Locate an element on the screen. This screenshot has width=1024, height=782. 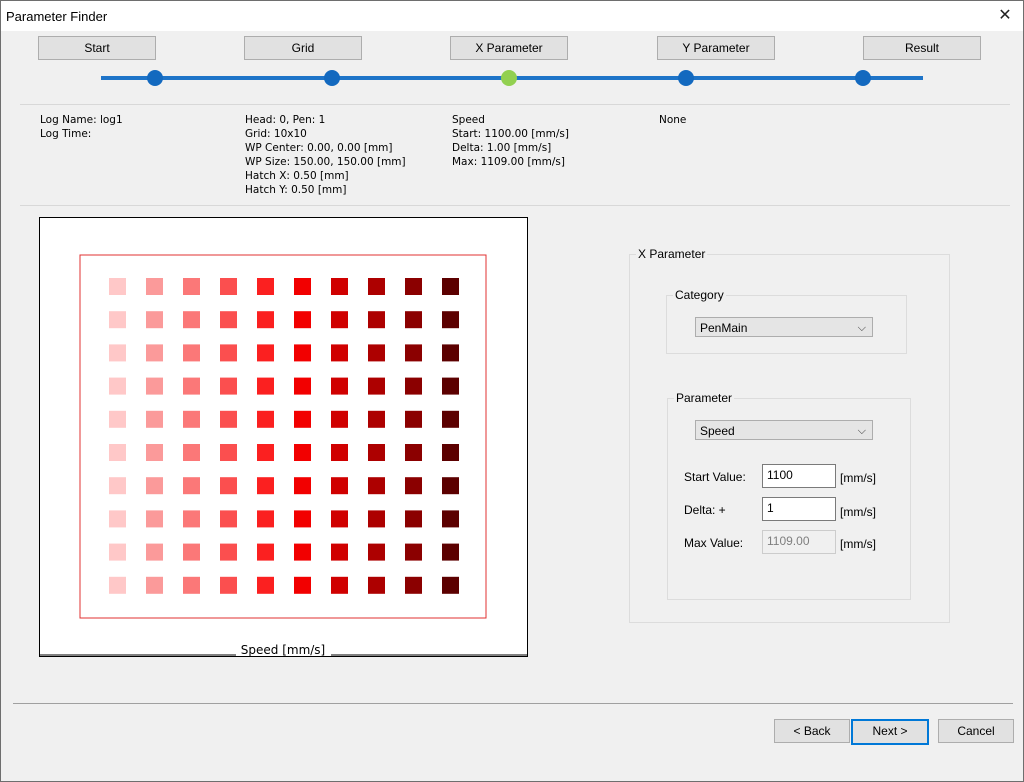
category-dropdown: PenMain ⌵ is located at coordinates (784, 327).